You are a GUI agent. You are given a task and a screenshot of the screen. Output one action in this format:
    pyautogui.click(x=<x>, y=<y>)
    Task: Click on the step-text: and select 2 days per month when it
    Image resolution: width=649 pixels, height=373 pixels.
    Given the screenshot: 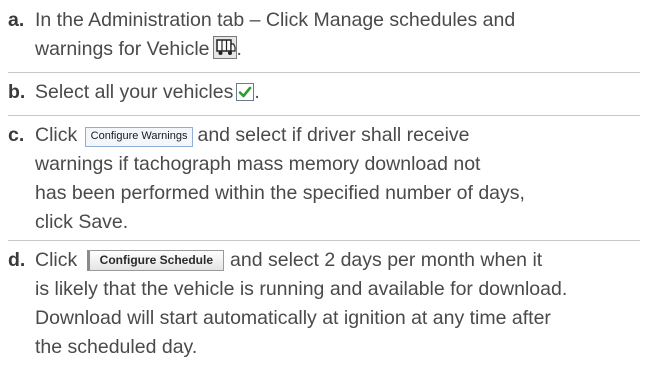 What is the action you would take?
    pyautogui.click(x=386, y=260)
    